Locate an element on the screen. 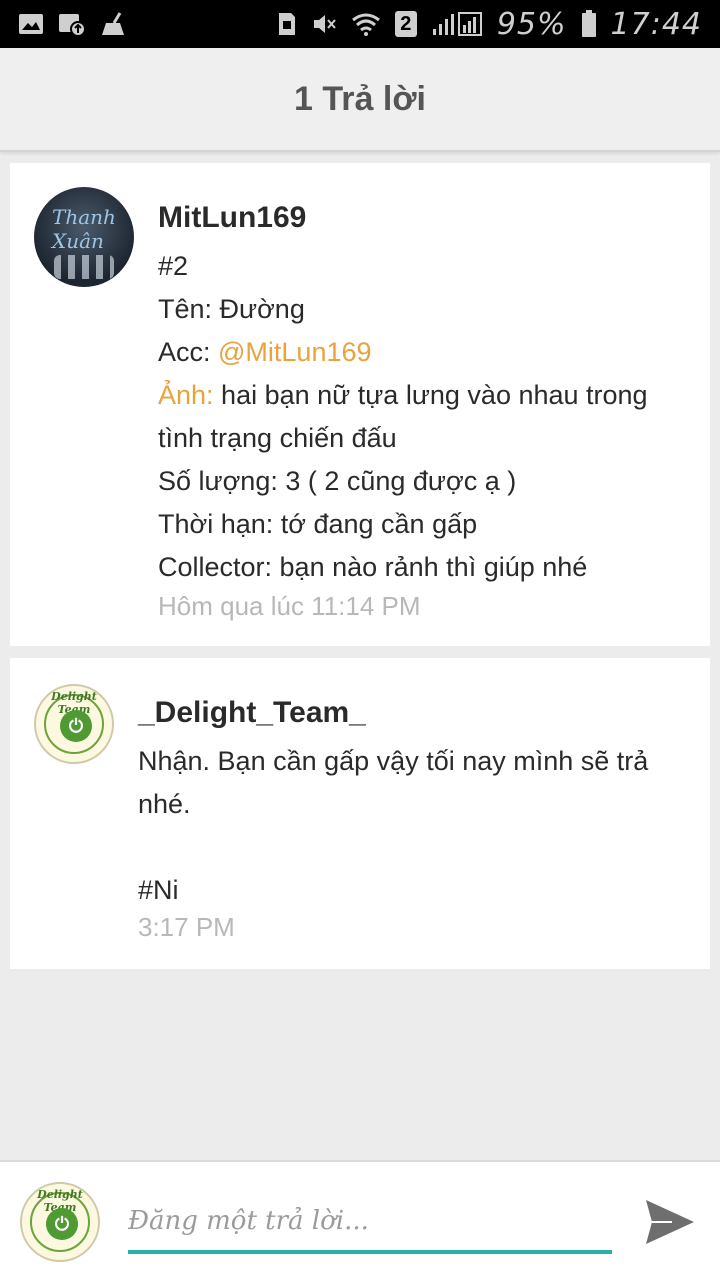 This screenshot has height=1280, width=720. post-author: MitLun169 is located at coordinates (232, 218).